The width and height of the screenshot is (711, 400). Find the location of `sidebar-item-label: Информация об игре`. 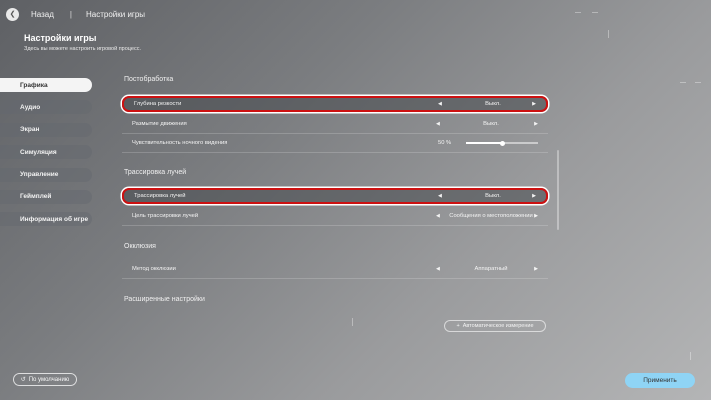

sidebar-item-label: Информация об игре is located at coordinates (54, 219).